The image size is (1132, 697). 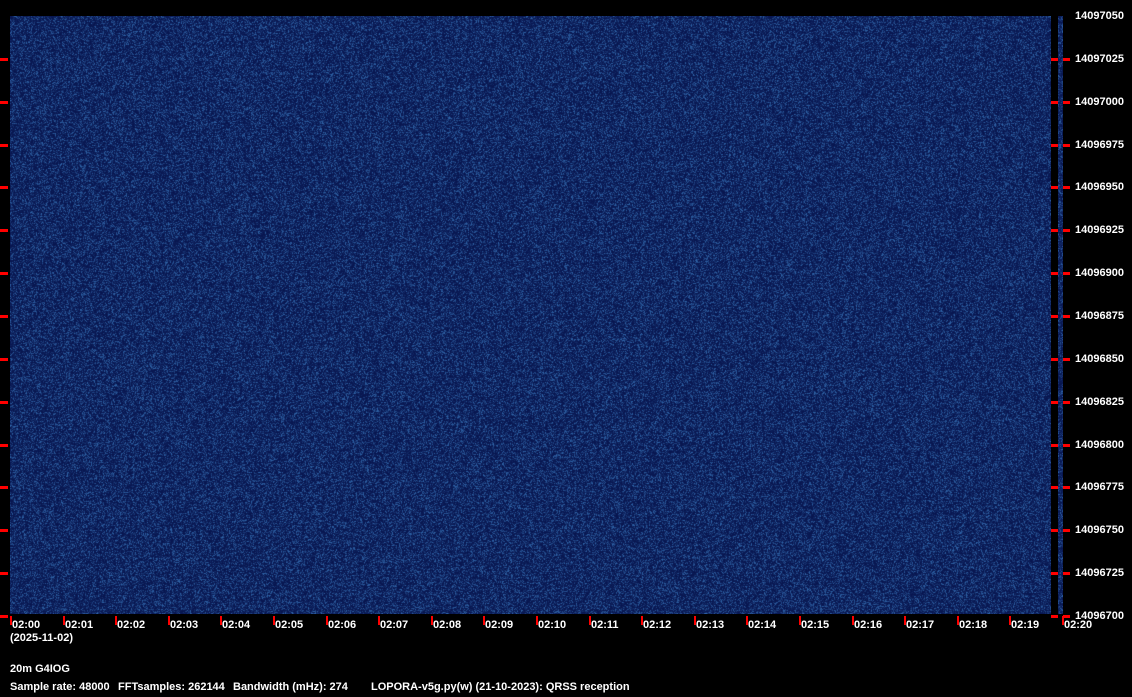 What do you see at coordinates (184, 625) in the screenshot?
I see `time-tick-label: 02:03` at bounding box center [184, 625].